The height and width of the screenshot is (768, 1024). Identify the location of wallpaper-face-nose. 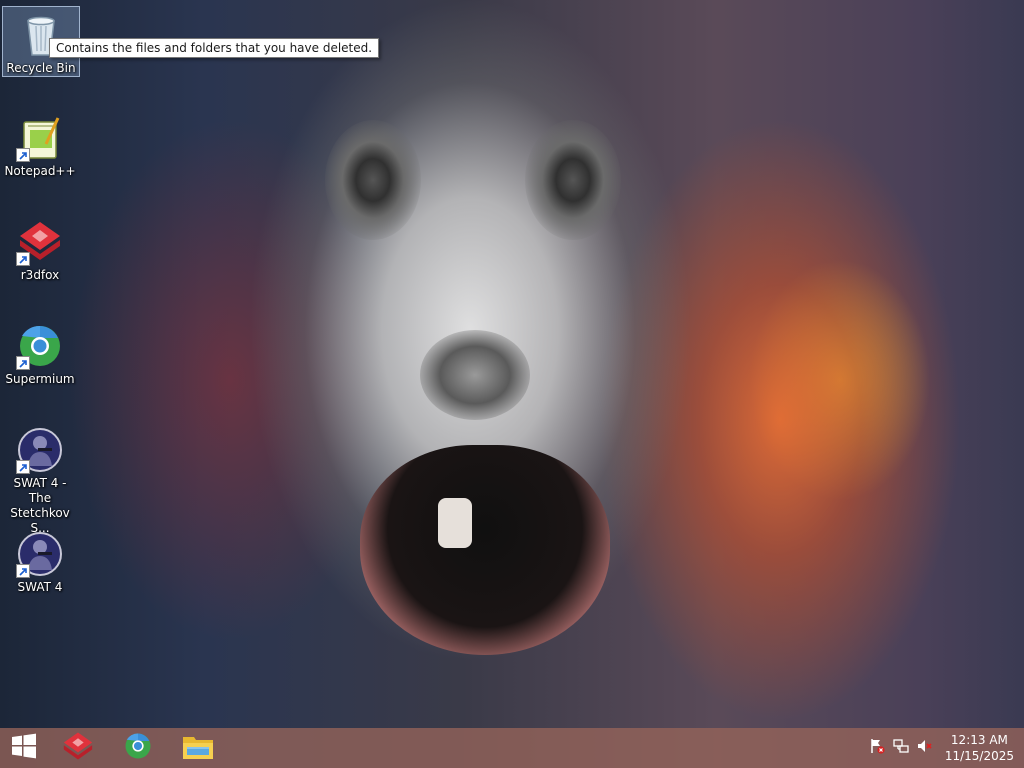
(475, 375).